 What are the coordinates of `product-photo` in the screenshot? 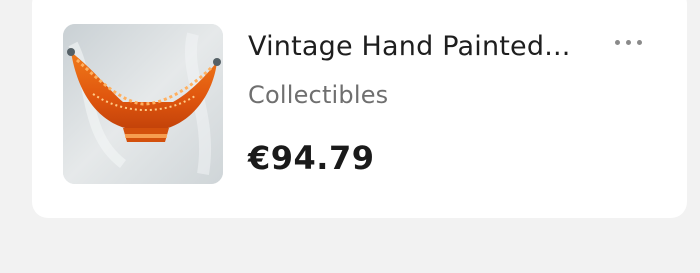 It's located at (143, 104).